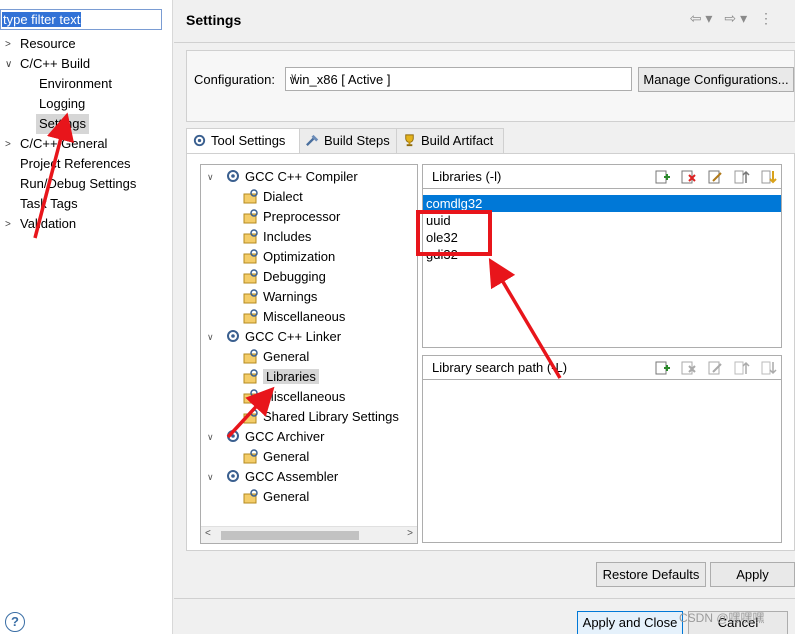 The width and height of the screenshot is (795, 634). What do you see at coordinates (63, 144) in the screenshot?
I see `tree-item-cpp-general: C/C++ General` at bounding box center [63, 144].